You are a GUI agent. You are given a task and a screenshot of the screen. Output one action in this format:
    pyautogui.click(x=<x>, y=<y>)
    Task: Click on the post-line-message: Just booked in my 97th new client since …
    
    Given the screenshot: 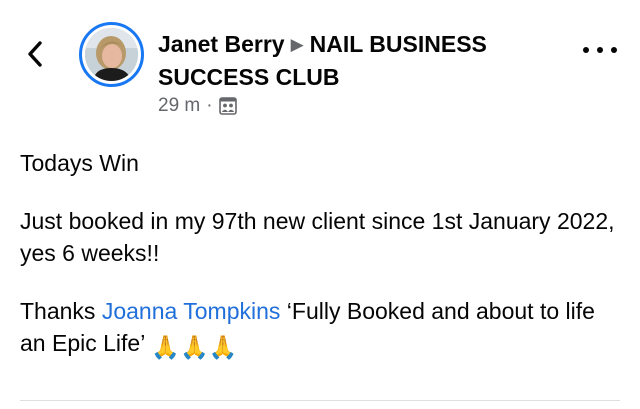 What is the action you would take?
    pyautogui.click(x=317, y=237)
    